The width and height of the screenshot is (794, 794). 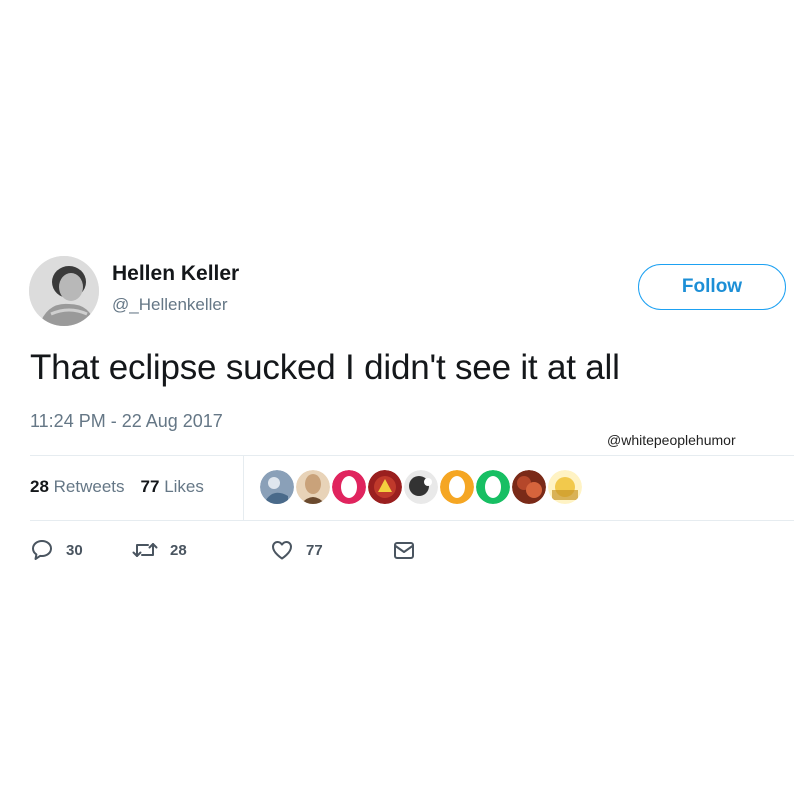 What do you see at coordinates (170, 305) in the screenshot?
I see `author-handle: @_Hellenkeller` at bounding box center [170, 305].